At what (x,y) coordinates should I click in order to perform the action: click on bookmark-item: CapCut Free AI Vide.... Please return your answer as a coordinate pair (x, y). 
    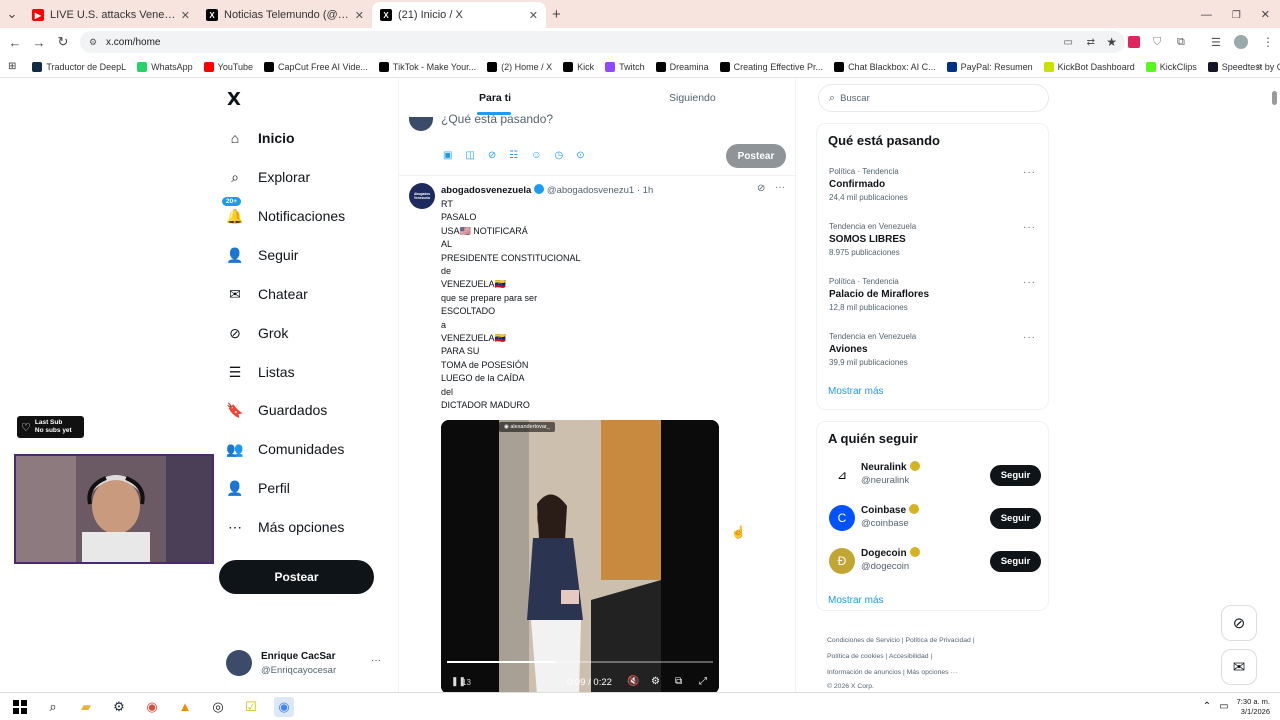
    Looking at the image, I should click on (316, 66).